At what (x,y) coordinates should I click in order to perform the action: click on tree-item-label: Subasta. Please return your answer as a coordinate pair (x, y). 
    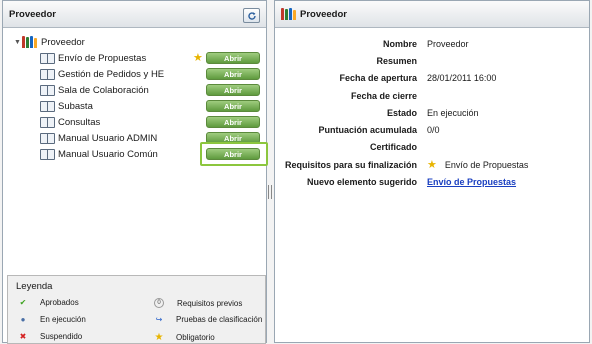
    Looking at the image, I should click on (75, 106).